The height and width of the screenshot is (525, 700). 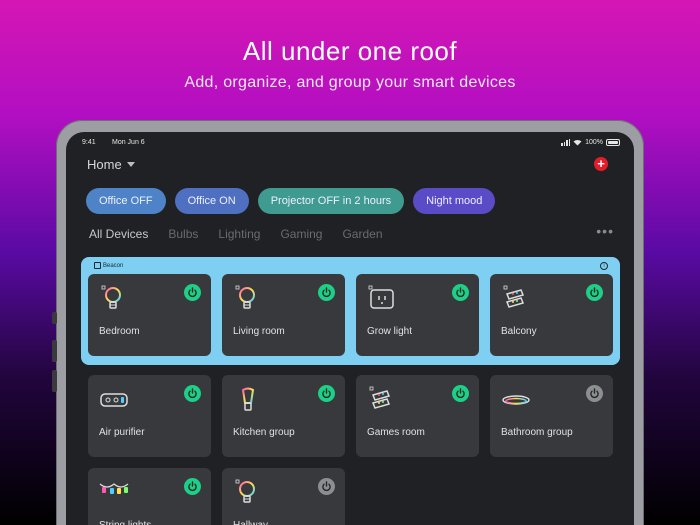 What do you see at coordinates (97, 265) in the screenshot?
I see `group-icon` at bounding box center [97, 265].